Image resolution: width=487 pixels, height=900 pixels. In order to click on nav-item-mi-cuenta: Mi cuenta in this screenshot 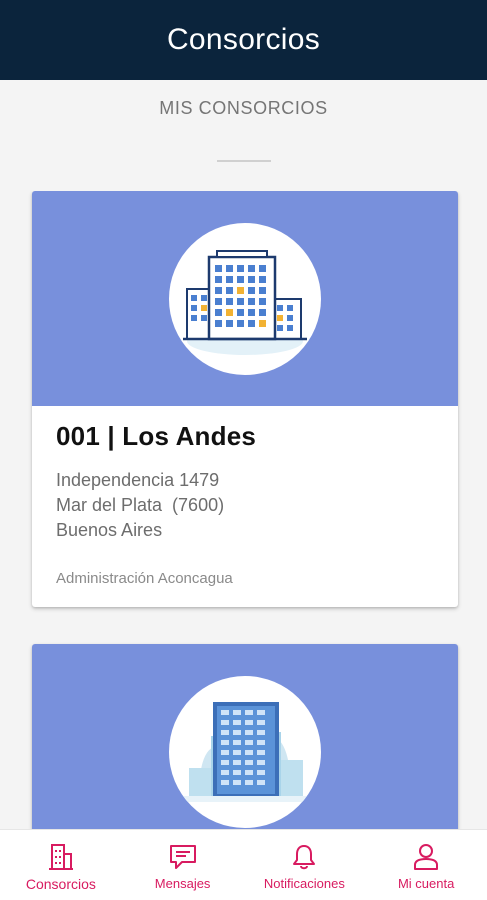, I will do `click(426, 865)`.